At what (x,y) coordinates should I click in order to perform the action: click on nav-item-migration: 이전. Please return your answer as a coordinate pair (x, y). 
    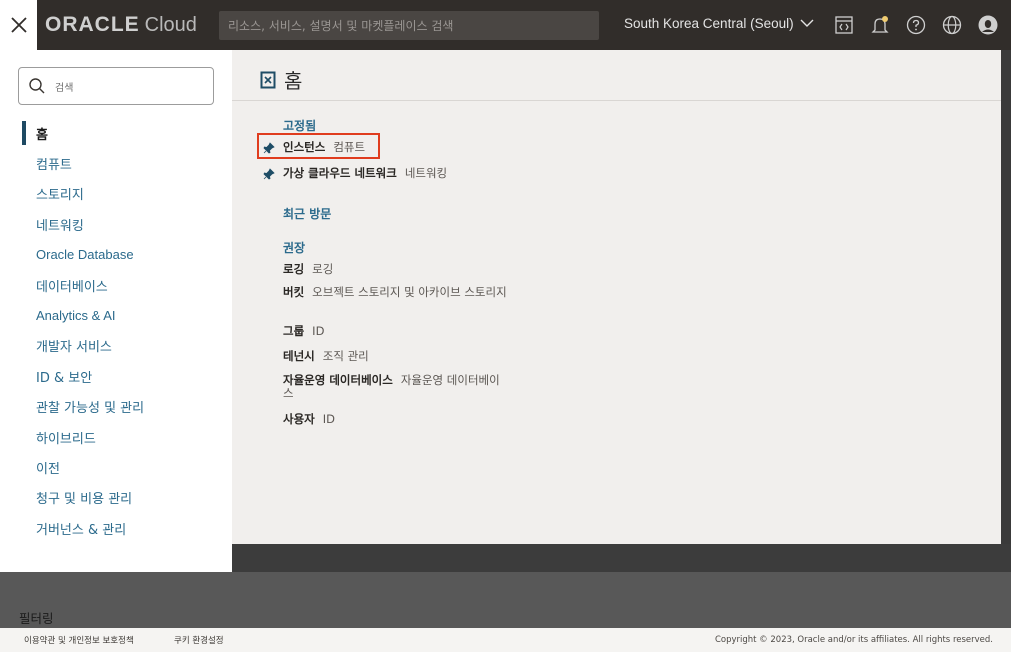
    Looking at the image, I should click on (116, 467).